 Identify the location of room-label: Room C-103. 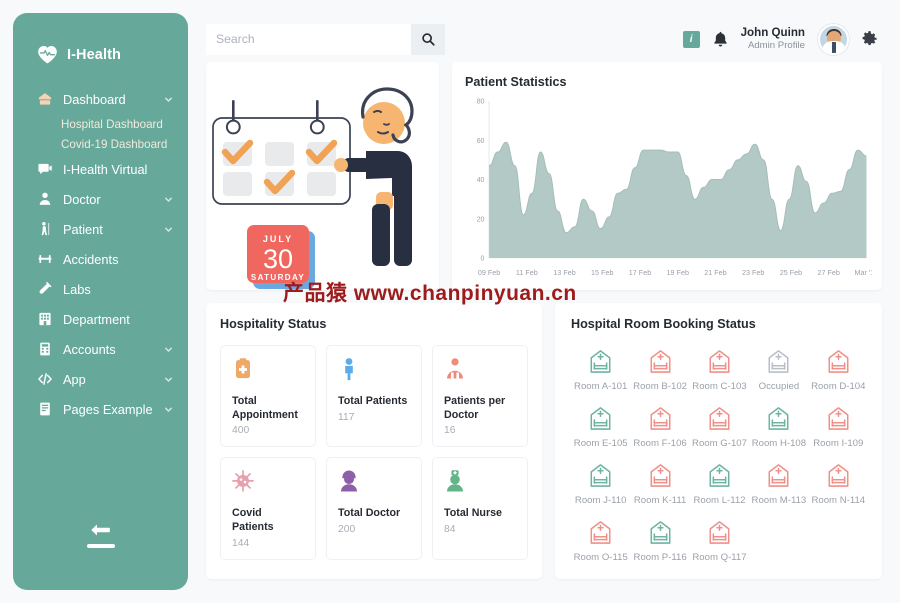
(719, 386).